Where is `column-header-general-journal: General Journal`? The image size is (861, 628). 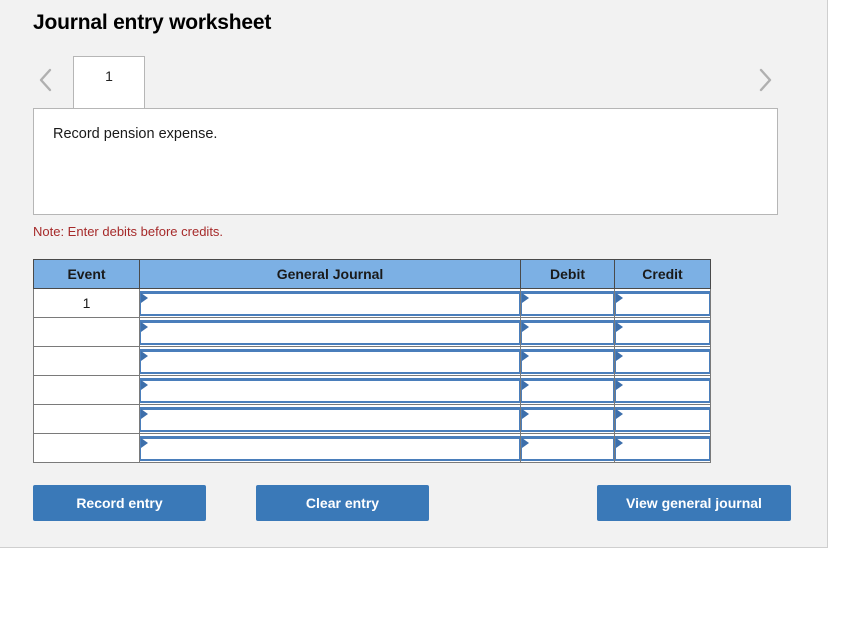
column-header-general-journal: General Journal is located at coordinates (330, 274).